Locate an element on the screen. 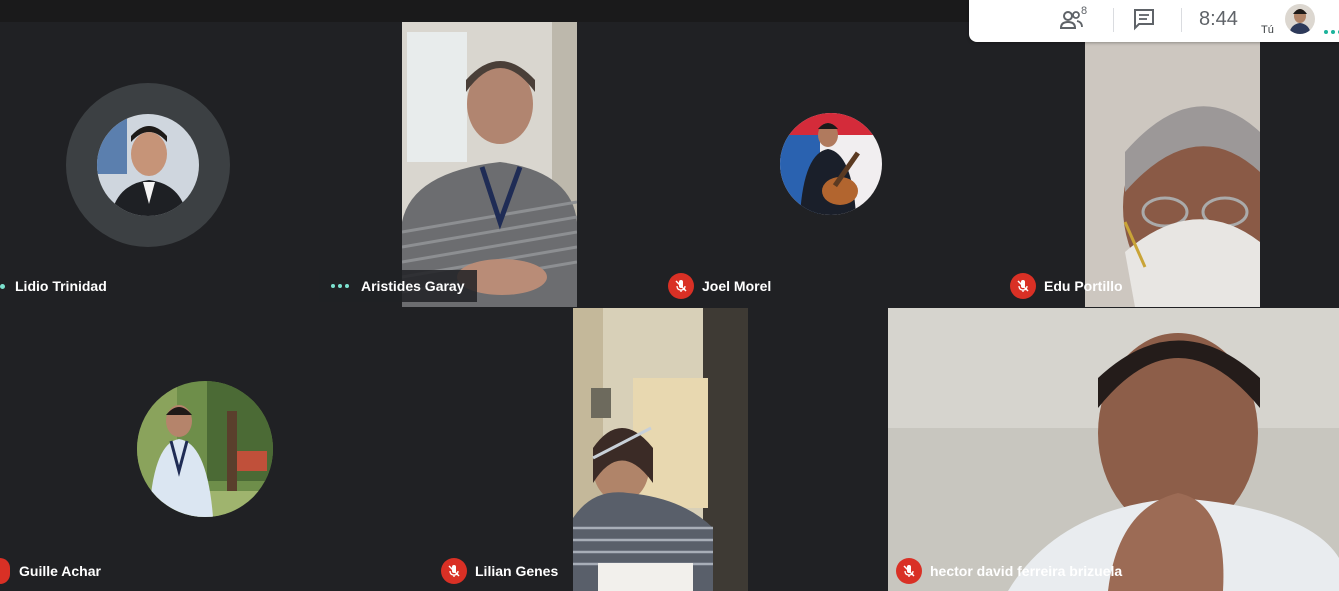  chat-button is located at coordinates (1146, 21).